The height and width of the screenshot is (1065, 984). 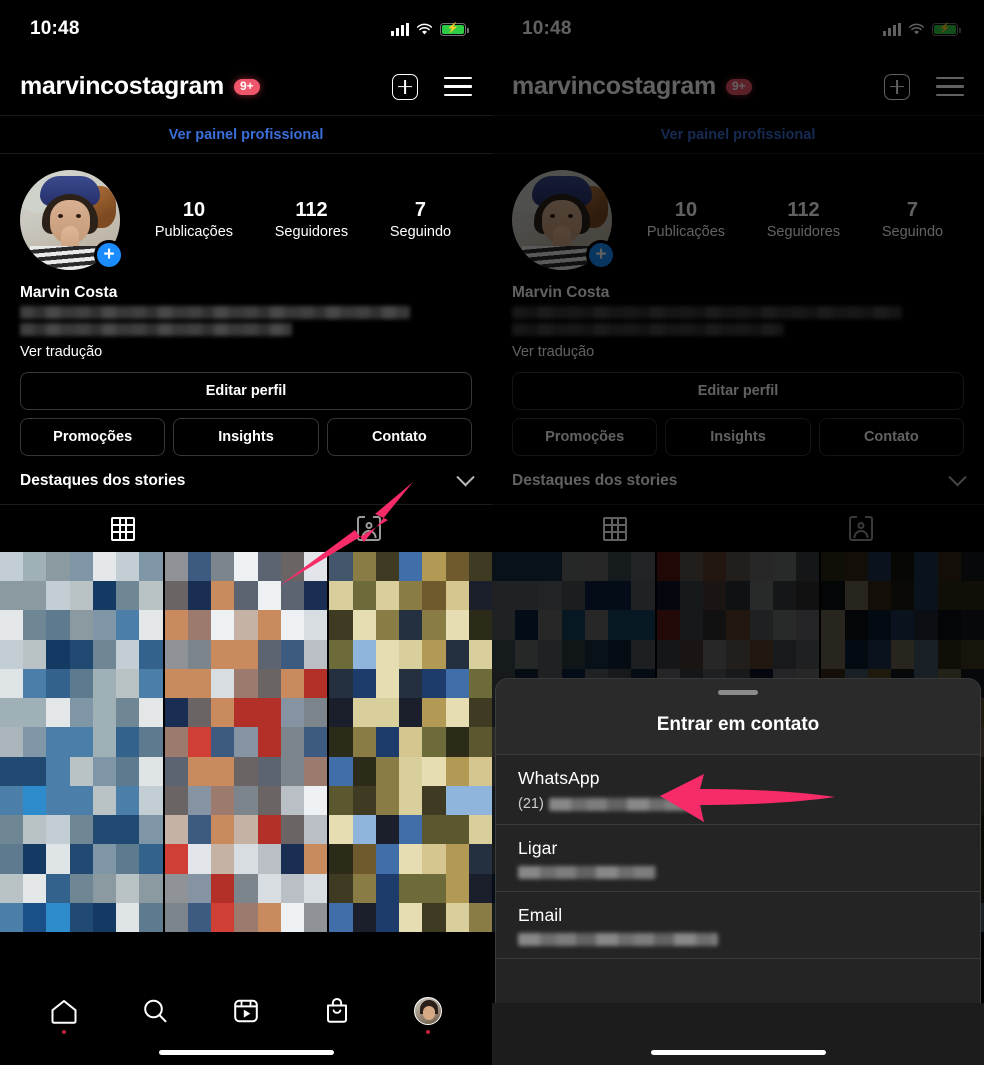 I want to click on stat-label: Seguidores, so click(x=311, y=232).